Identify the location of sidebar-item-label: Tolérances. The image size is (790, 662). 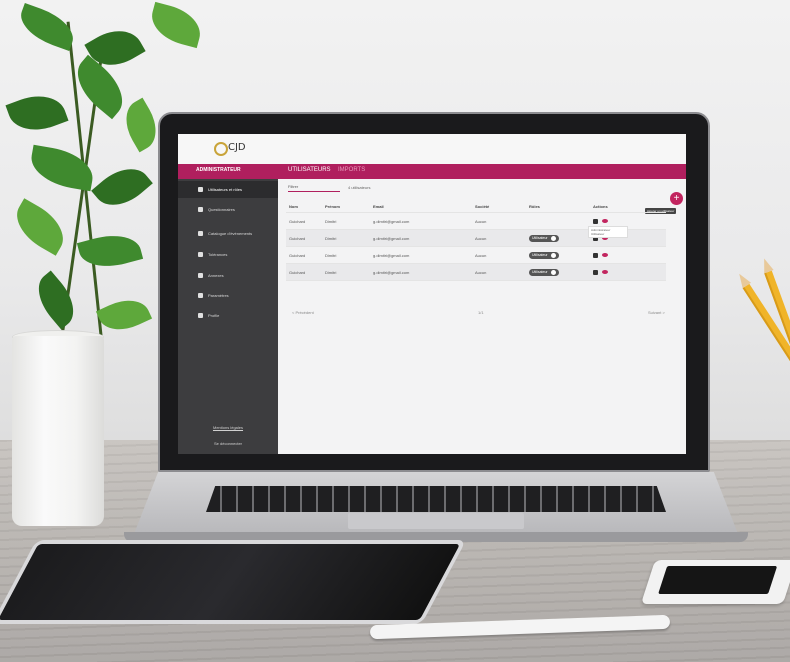
(218, 254).